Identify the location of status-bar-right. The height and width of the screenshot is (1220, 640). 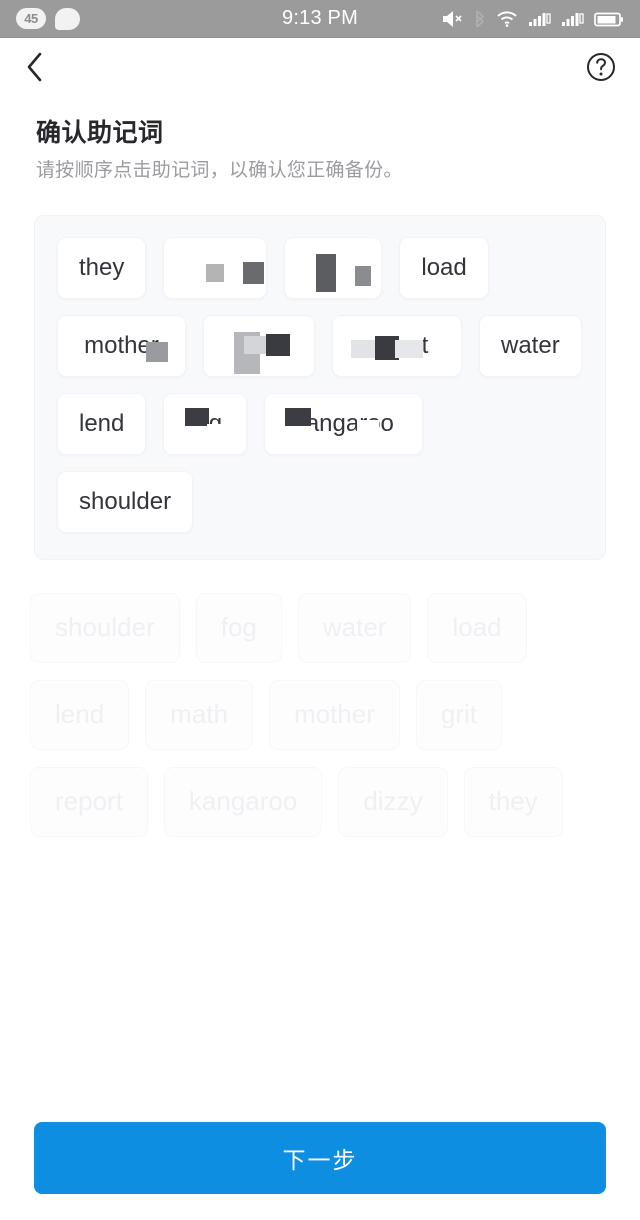
(532, 19).